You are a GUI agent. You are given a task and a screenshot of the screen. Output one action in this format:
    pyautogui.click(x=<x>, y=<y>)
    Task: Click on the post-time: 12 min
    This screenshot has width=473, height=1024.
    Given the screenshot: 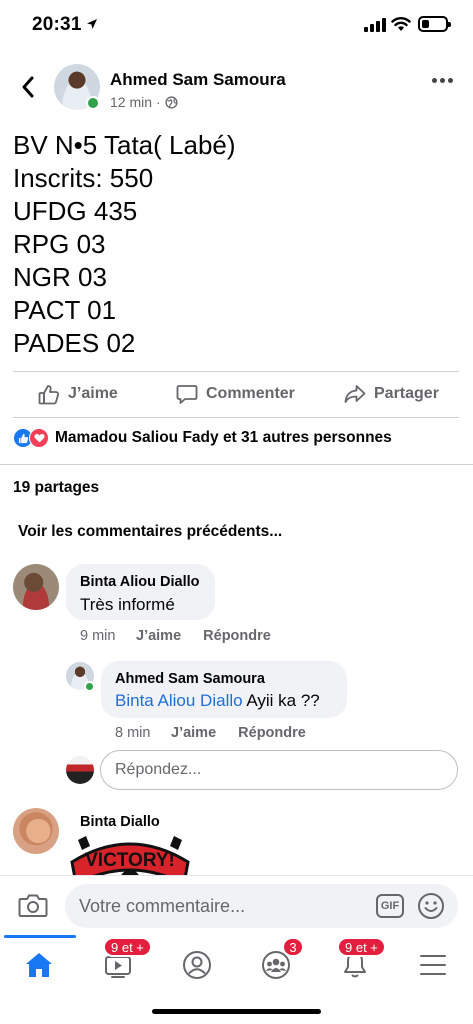 What is the action you would take?
    pyautogui.click(x=131, y=102)
    